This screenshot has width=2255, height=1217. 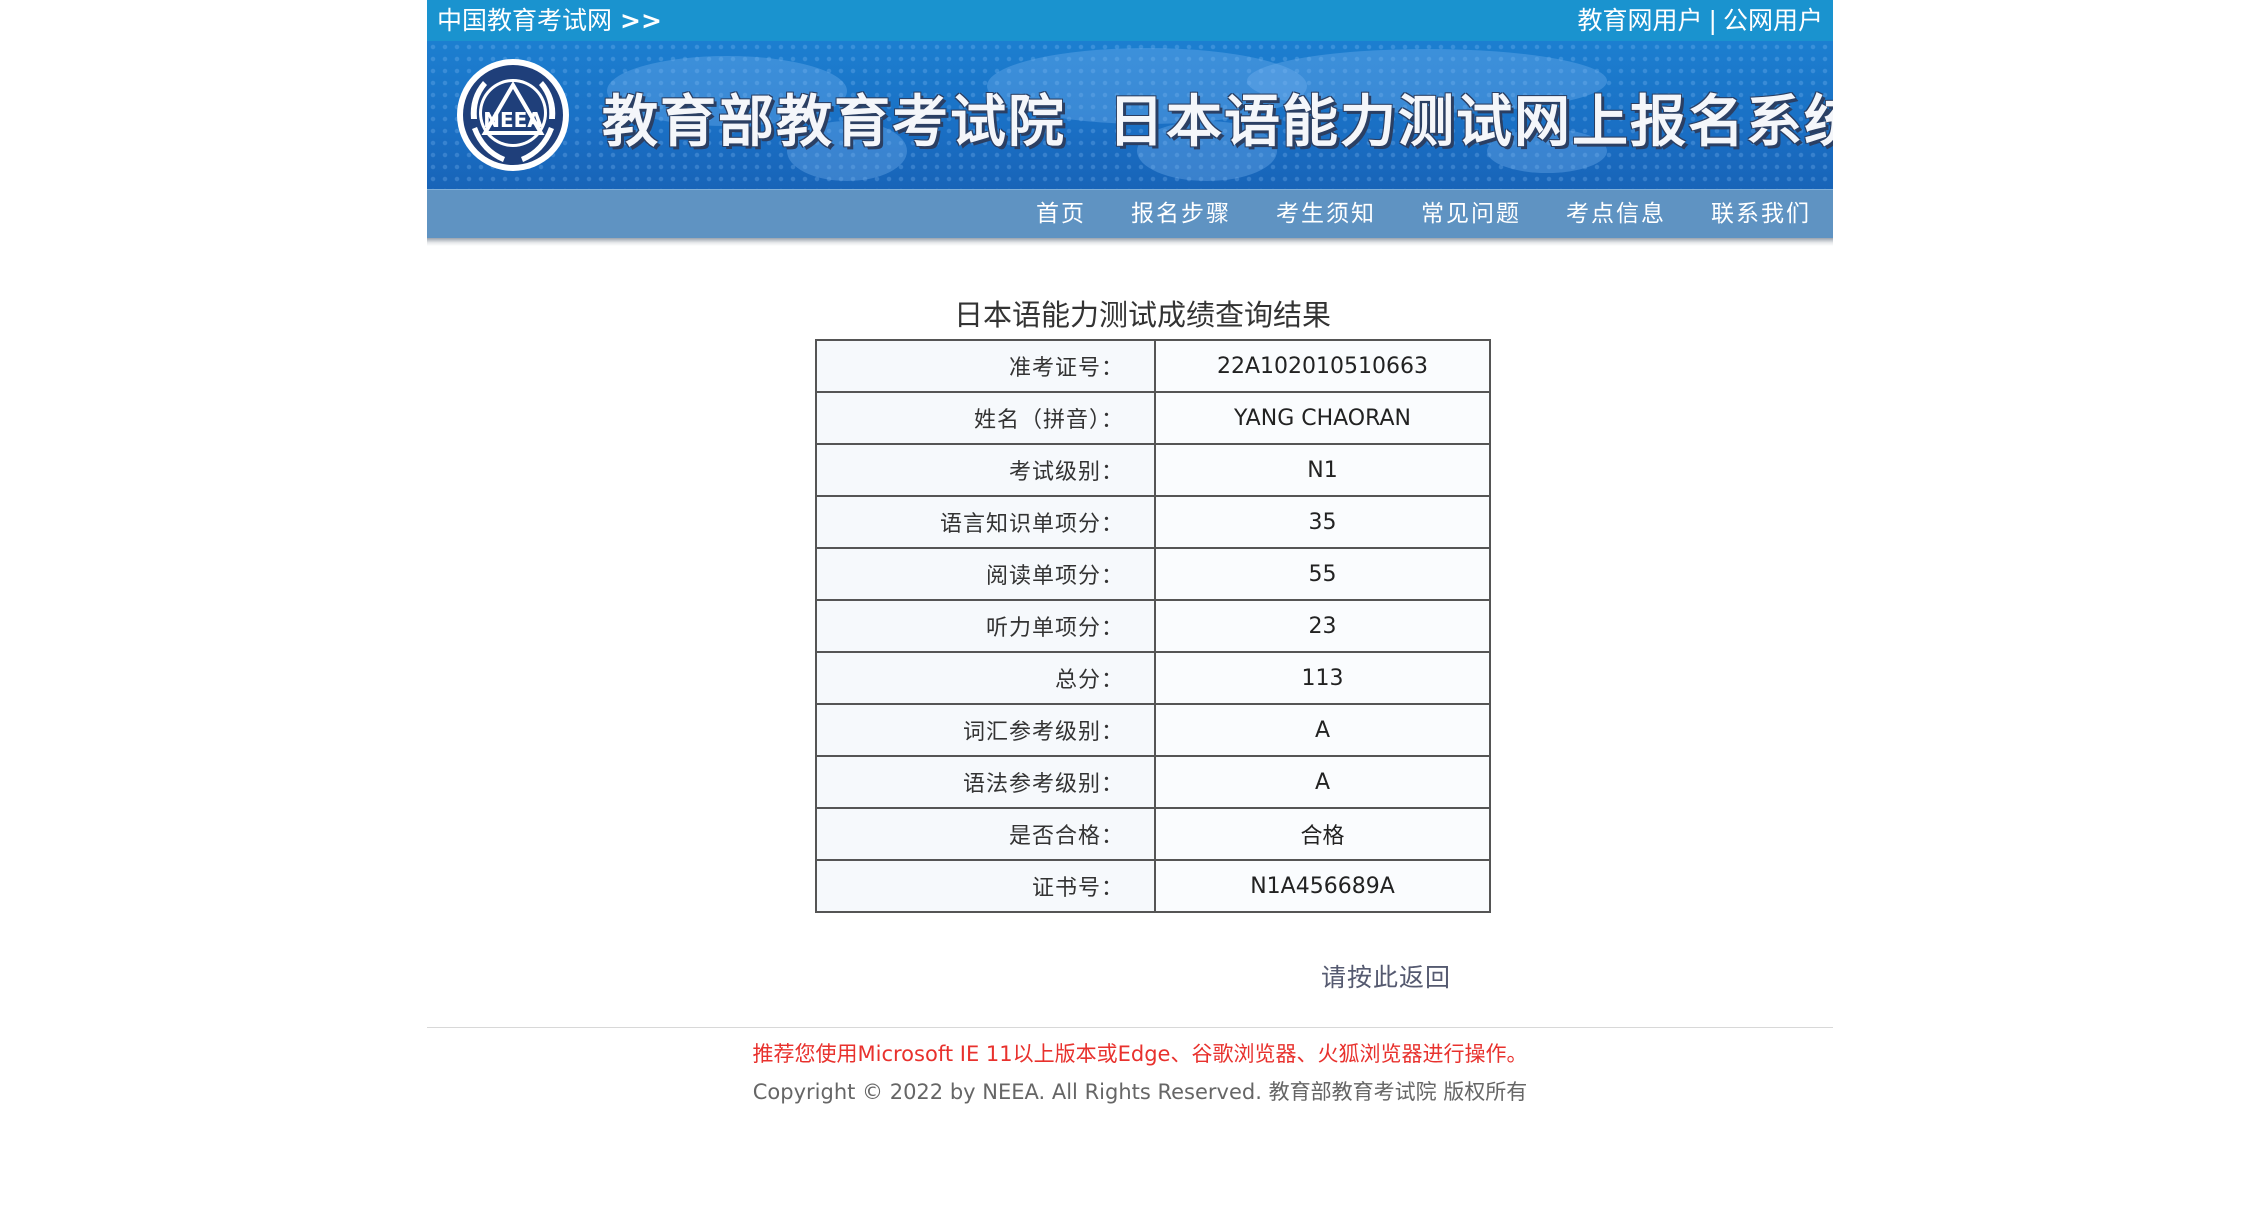 I want to click on nav-item-test-sites: 考点信息, so click(x=1616, y=214).